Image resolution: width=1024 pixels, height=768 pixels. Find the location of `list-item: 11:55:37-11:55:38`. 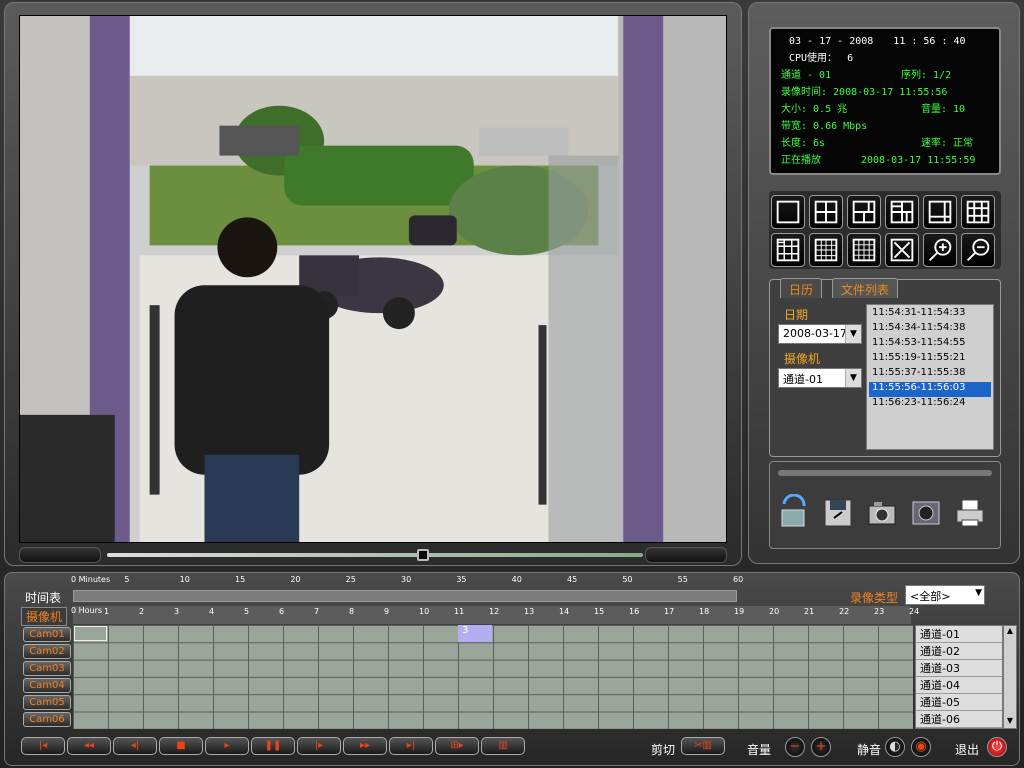

list-item: 11:55:37-11:55:38 is located at coordinates (930, 374).